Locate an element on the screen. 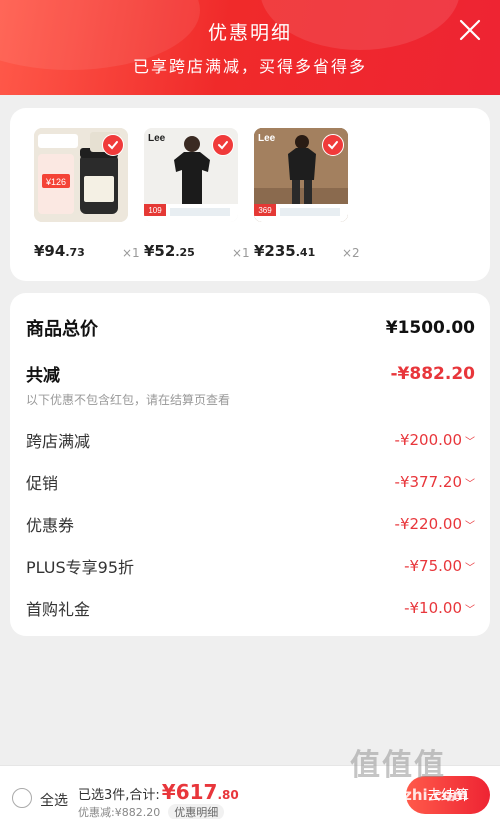  total-price-label: 商品总价 is located at coordinates (62, 329).